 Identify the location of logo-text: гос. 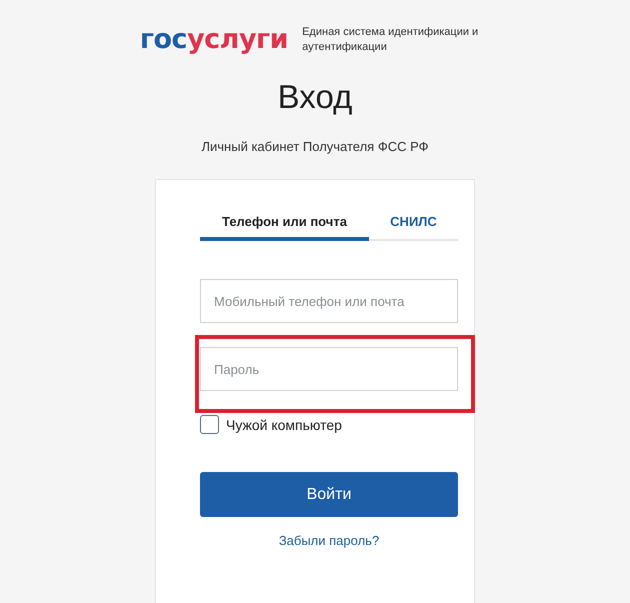
(164, 39).